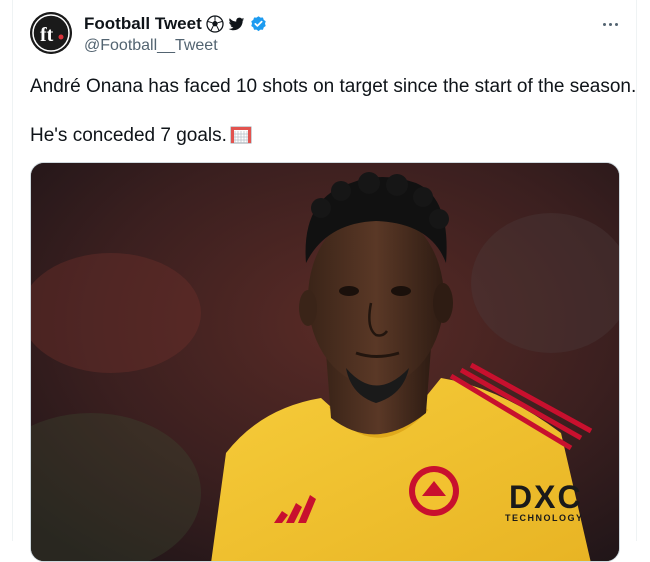  Describe the element at coordinates (143, 24) in the screenshot. I see `display-name: Football Tweet` at that location.